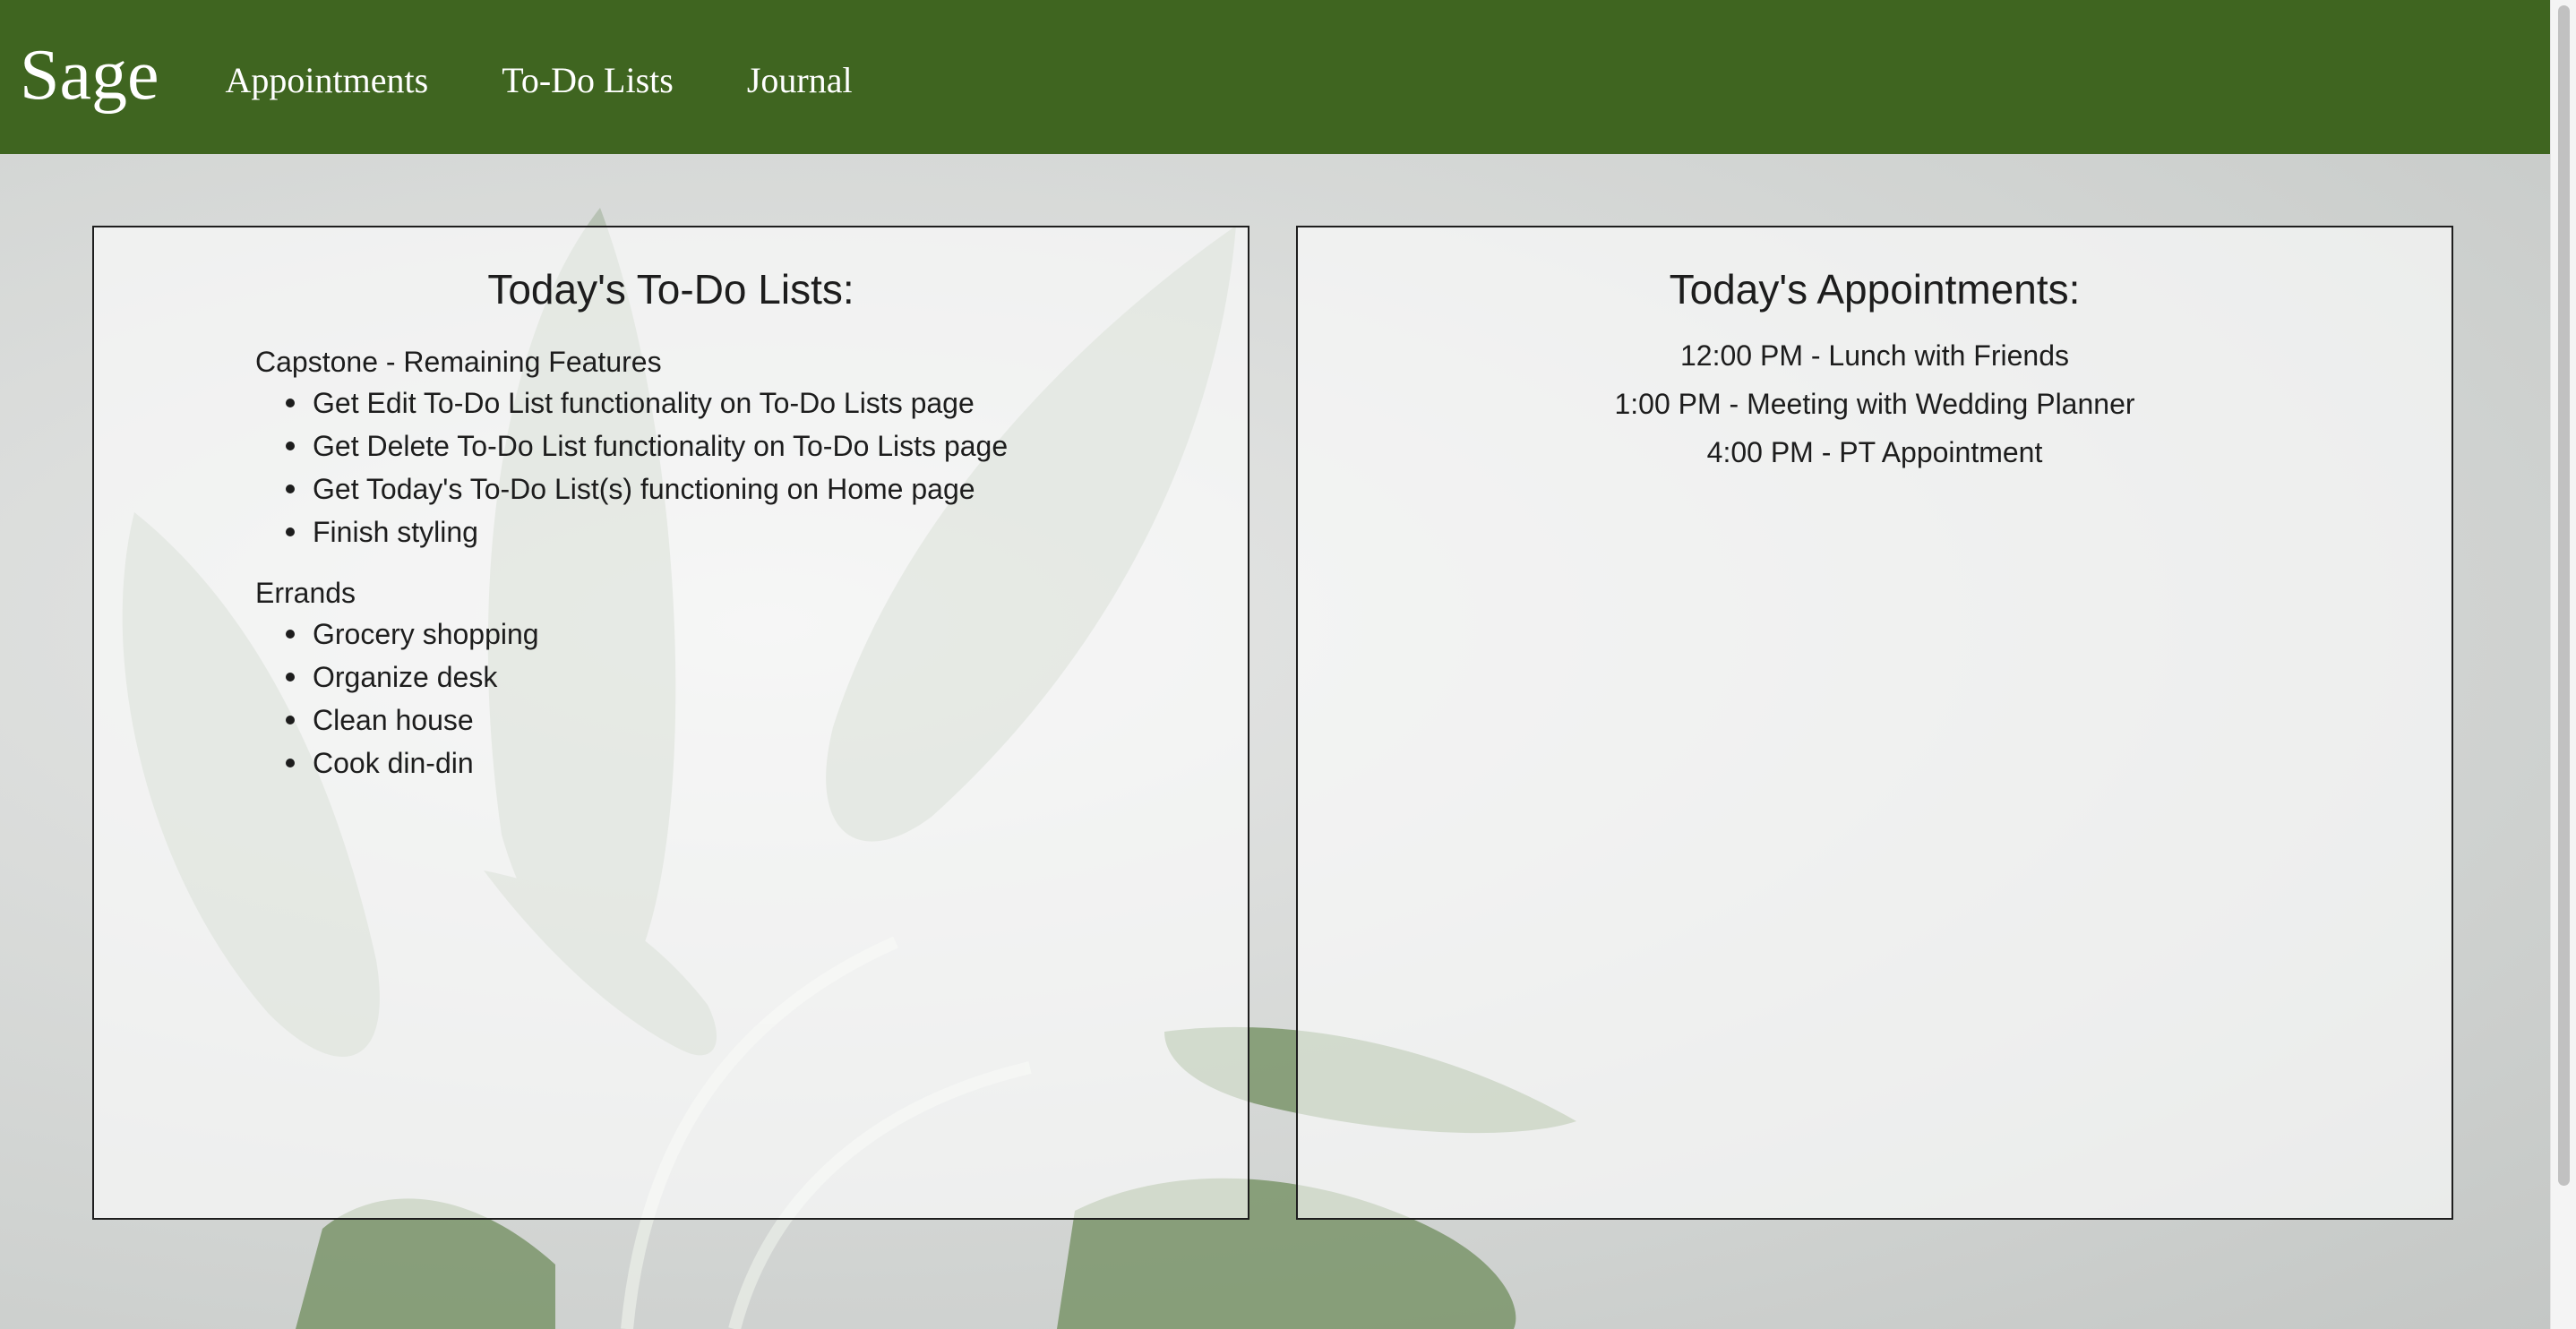 This screenshot has width=2576, height=1329. Describe the element at coordinates (767, 677) in the screenshot. I see `list-item: Organize desk` at that location.